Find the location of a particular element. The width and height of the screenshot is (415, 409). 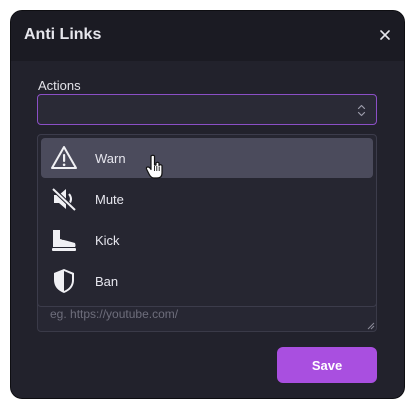

kick-boot-icon is located at coordinates (64, 240).